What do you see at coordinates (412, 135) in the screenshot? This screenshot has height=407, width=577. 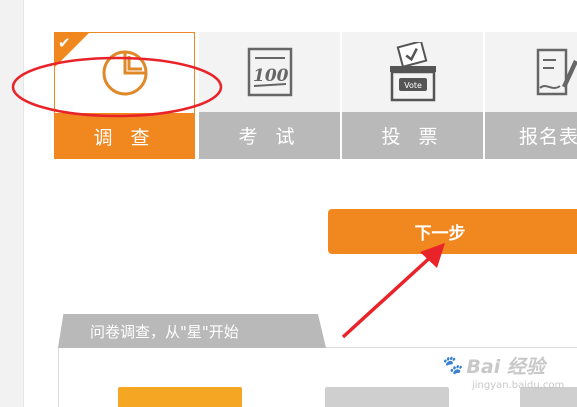 I see `type-card-label: 投 票` at bounding box center [412, 135].